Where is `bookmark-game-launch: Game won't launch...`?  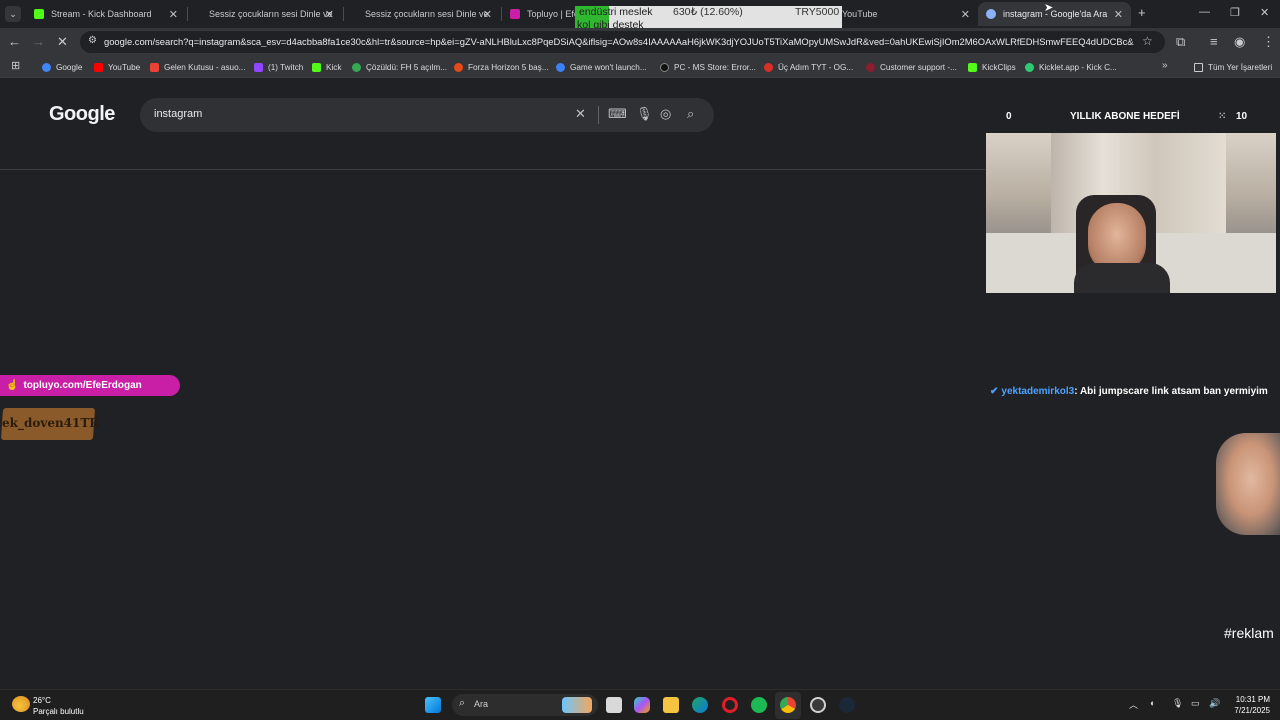
bookmark-game-launch: Game won't launch... is located at coordinates (601, 67).